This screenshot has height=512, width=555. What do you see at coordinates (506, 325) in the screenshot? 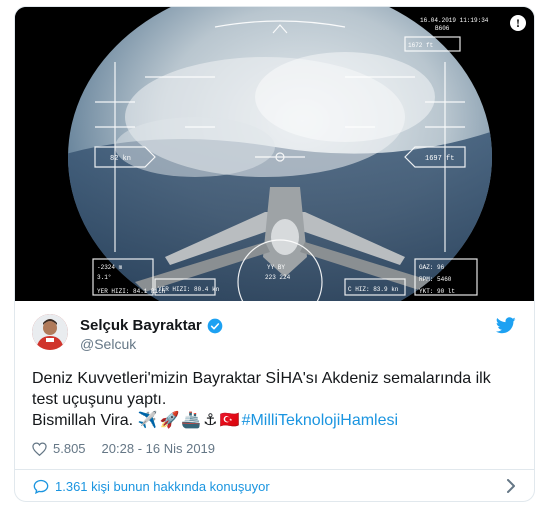
I see `twitter-bird-icon` at bounding box center [506, 325].